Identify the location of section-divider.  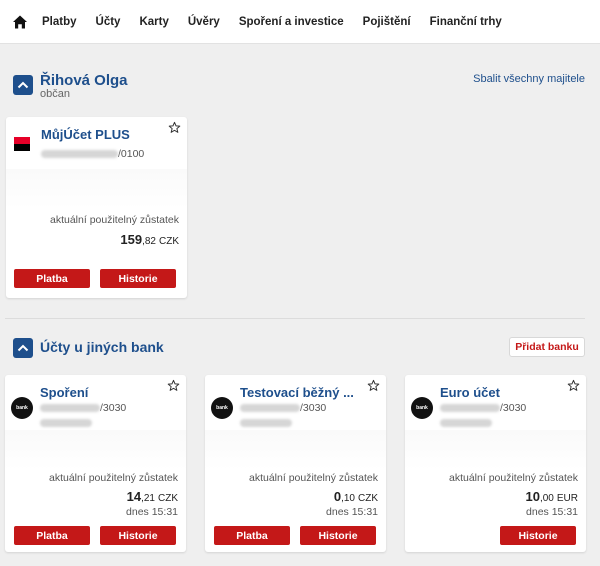
(295, 318).